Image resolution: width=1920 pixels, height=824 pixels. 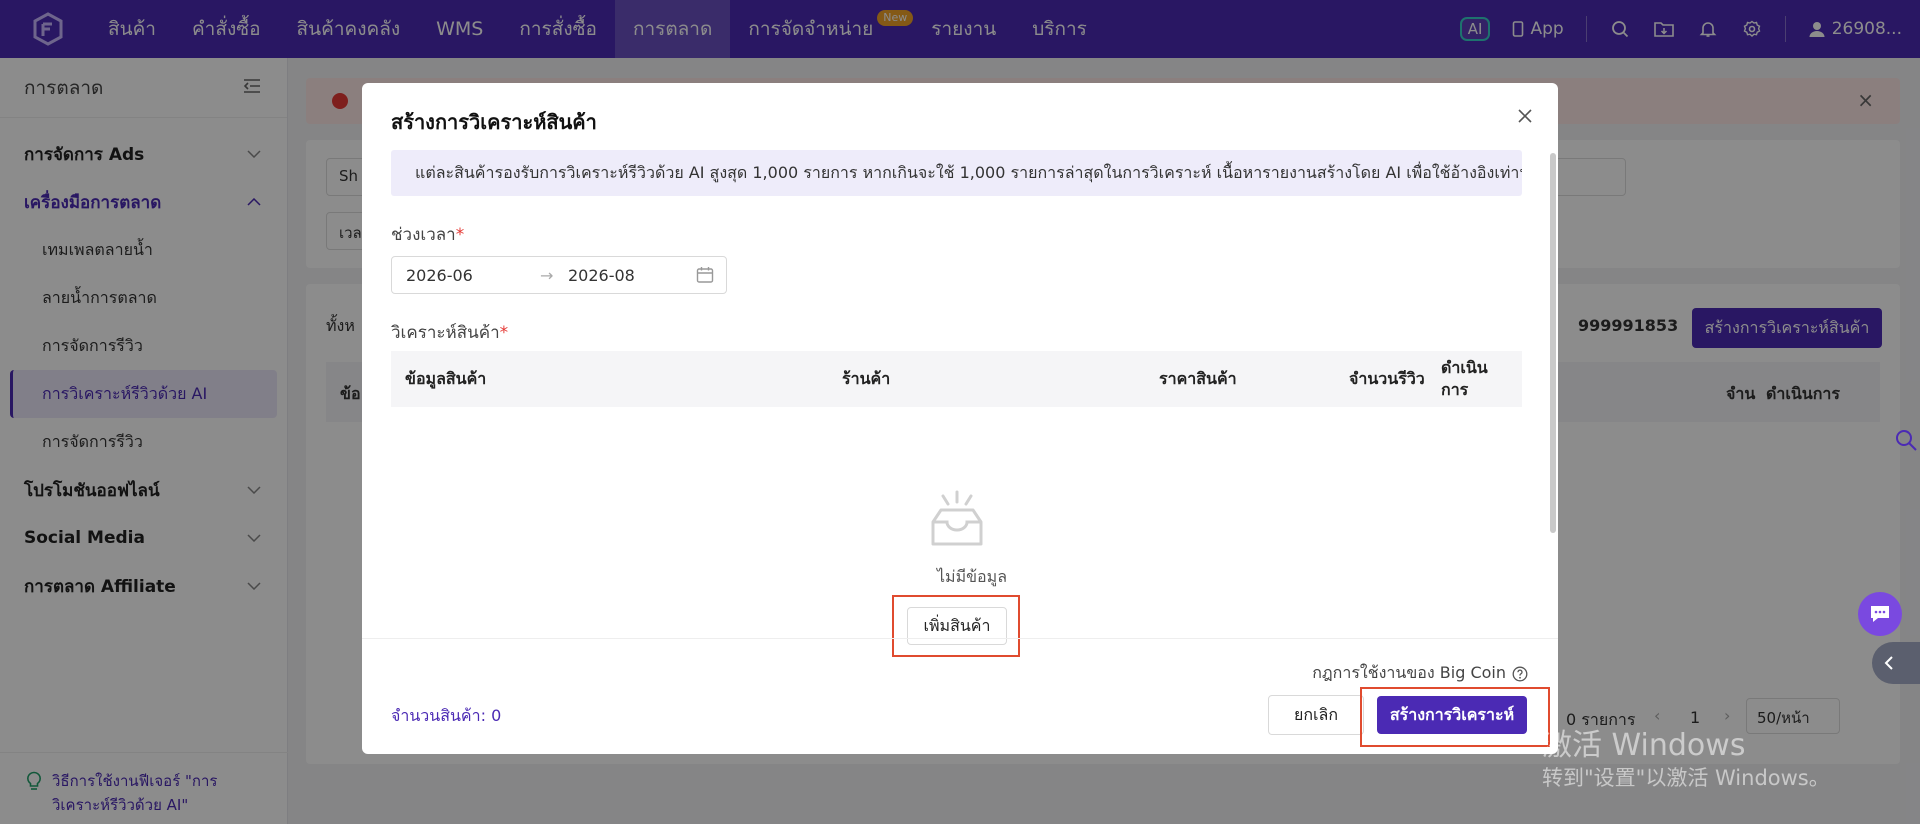 What do you see at coordinates (1198, 378) in the screenshot?
I see `col-price: ราคาสินค้า` at bounding box center [1198, 378].